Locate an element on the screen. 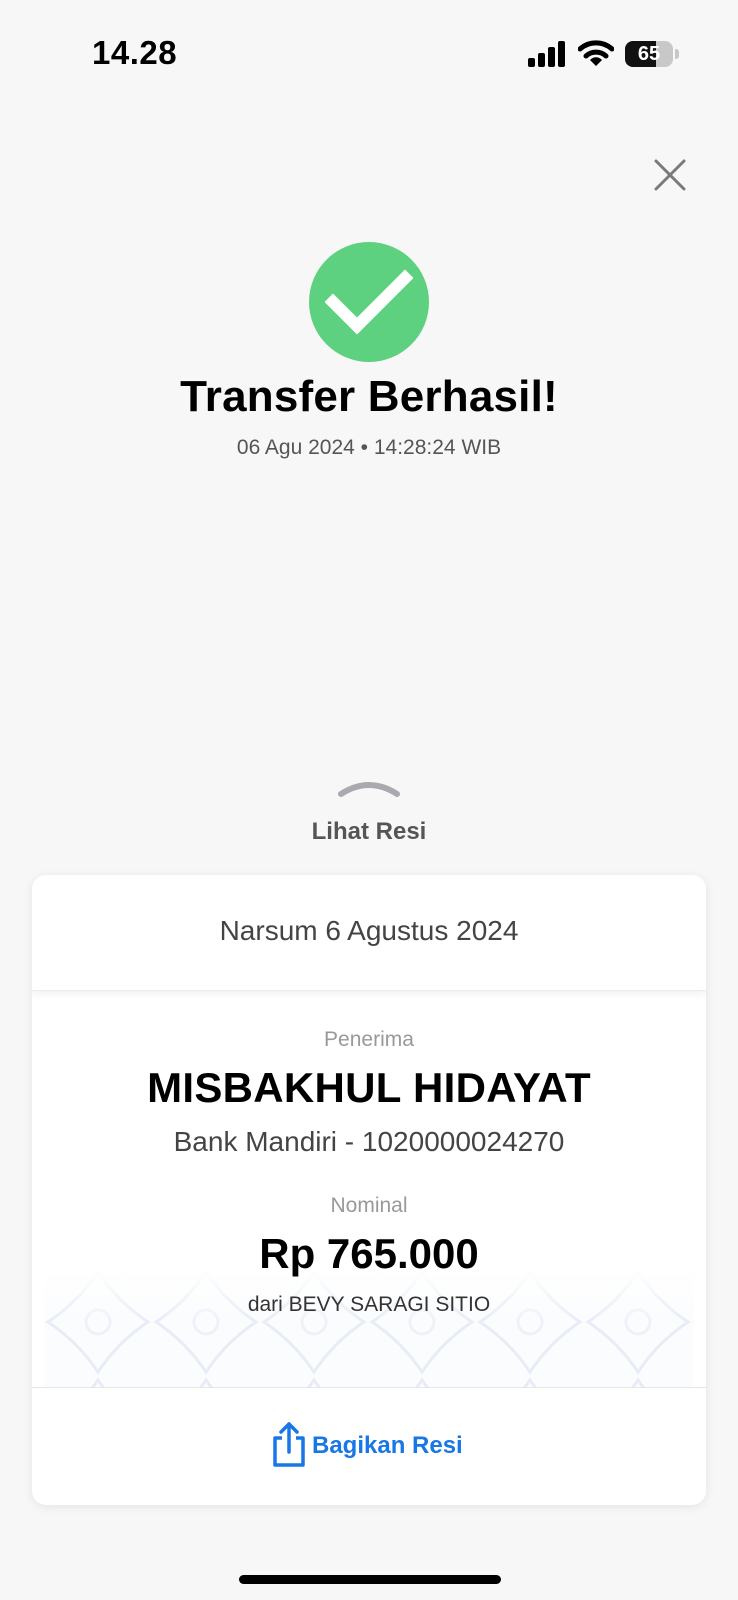 The width and height of the screenshot is (738, 1600). transfer-amount: Rp 765.000 is located at coordinates (369, 1253).